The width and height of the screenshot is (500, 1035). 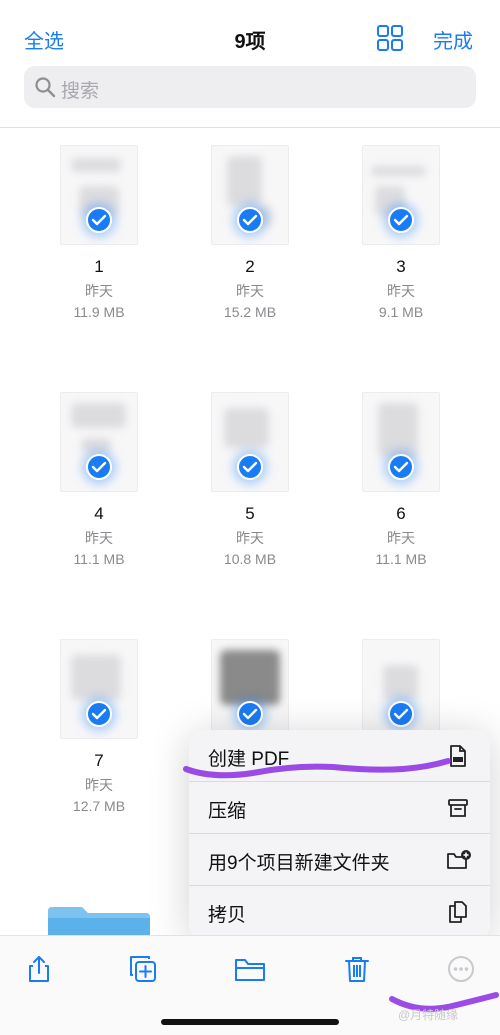 What do you see at coordinates (99, 739) in the screenshot?
I see `file-item: 7 昨天 12.7 MB` at bounding box center [99, 739].